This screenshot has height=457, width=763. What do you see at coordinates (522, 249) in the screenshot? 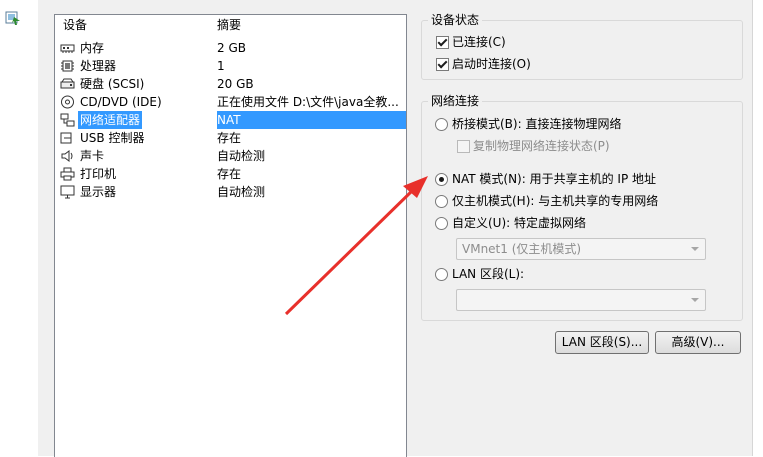
I see `vmnet-select-value: VMnet1 (仅主机模式)` at bounding box center [522, 249].